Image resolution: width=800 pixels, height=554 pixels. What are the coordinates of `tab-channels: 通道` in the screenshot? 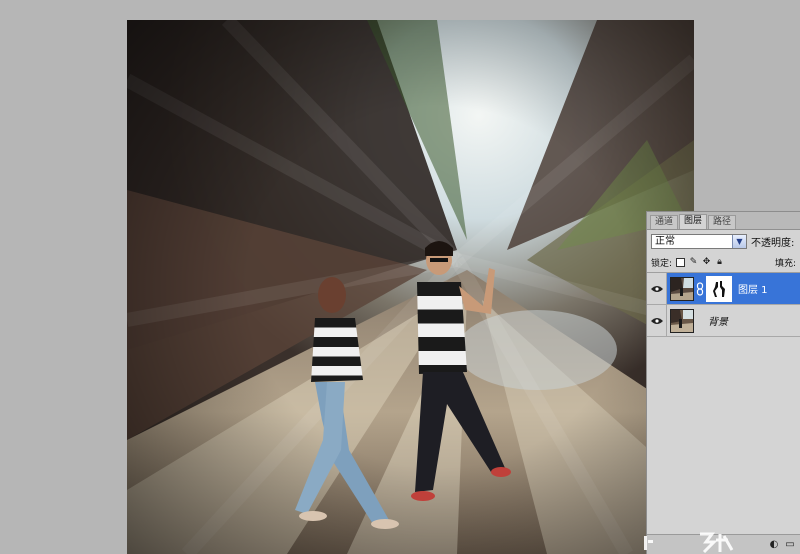 It's located at (664, 222).